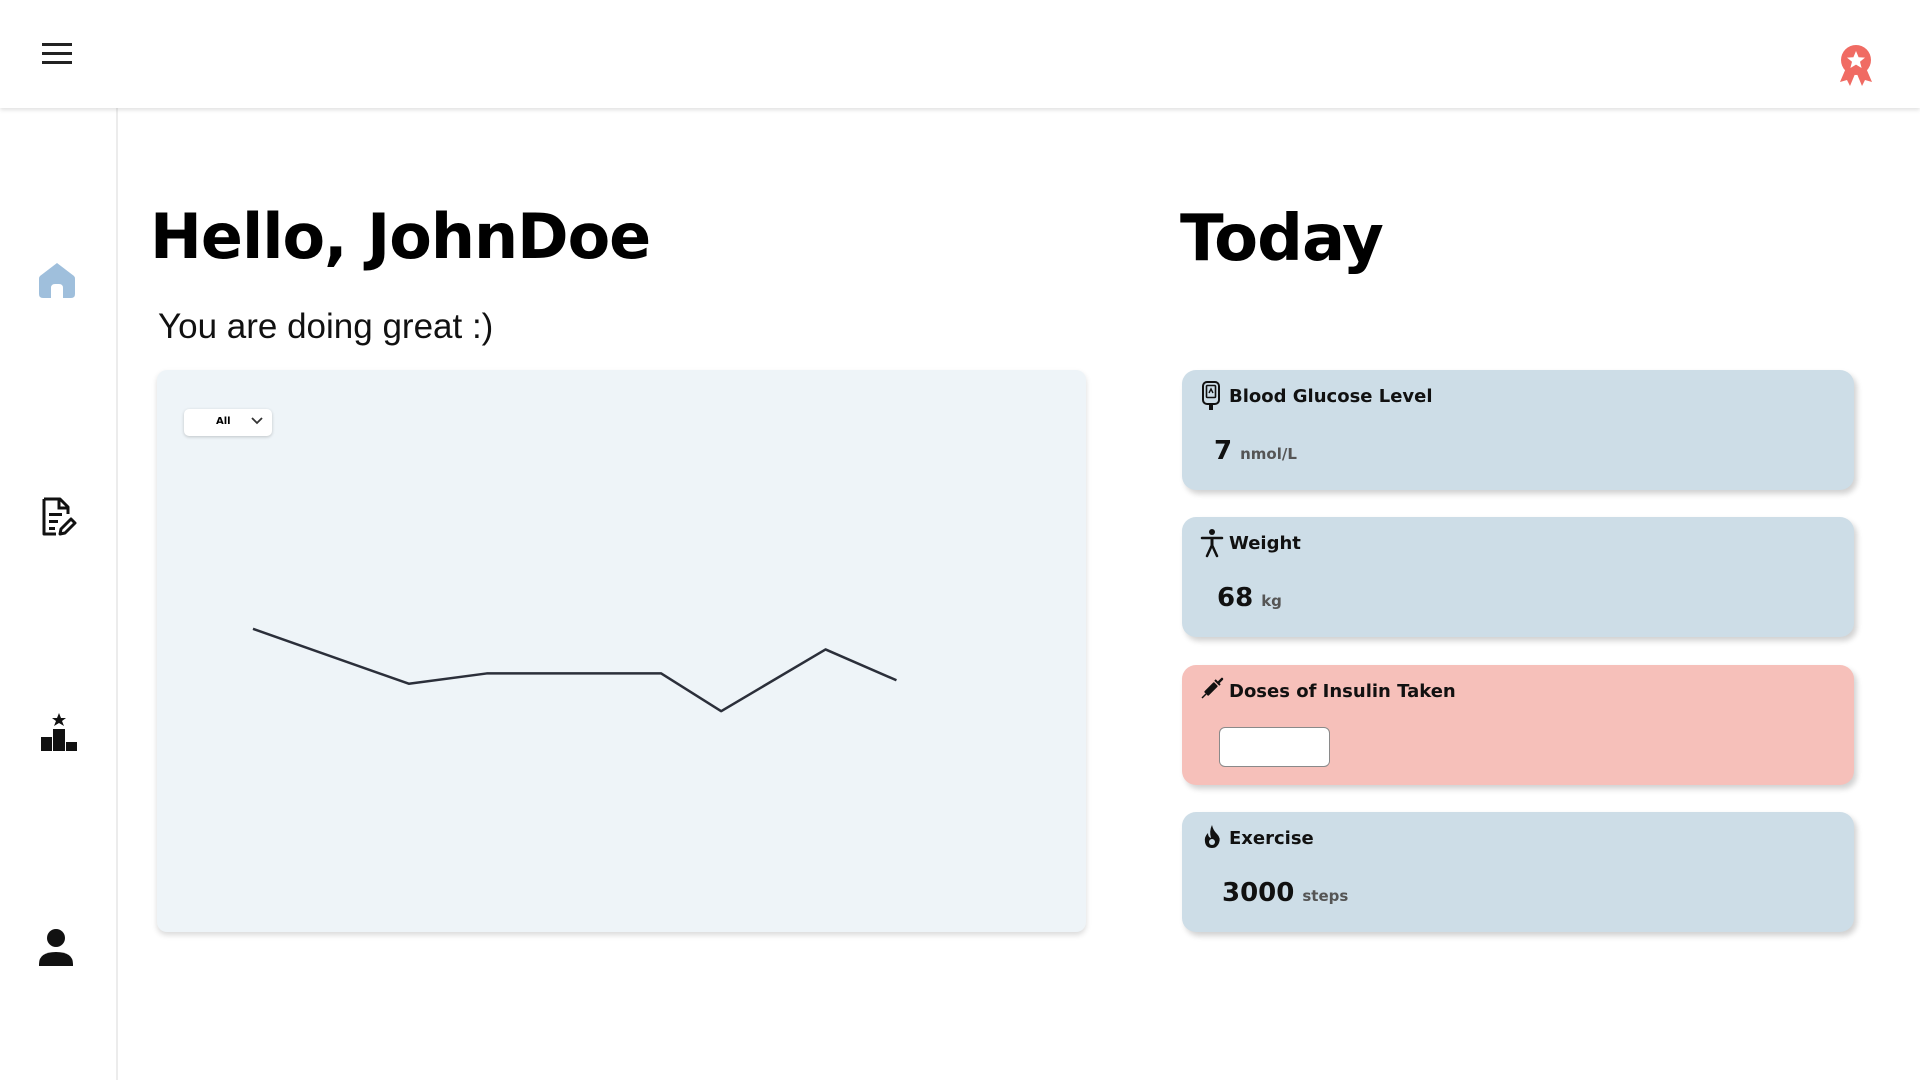 This screenshot has width=1920, height=1080. Describe the element at coordinates (1518, 872) in the screenshot. I see `exercise-card: Exercise 3000 steps` at that location.